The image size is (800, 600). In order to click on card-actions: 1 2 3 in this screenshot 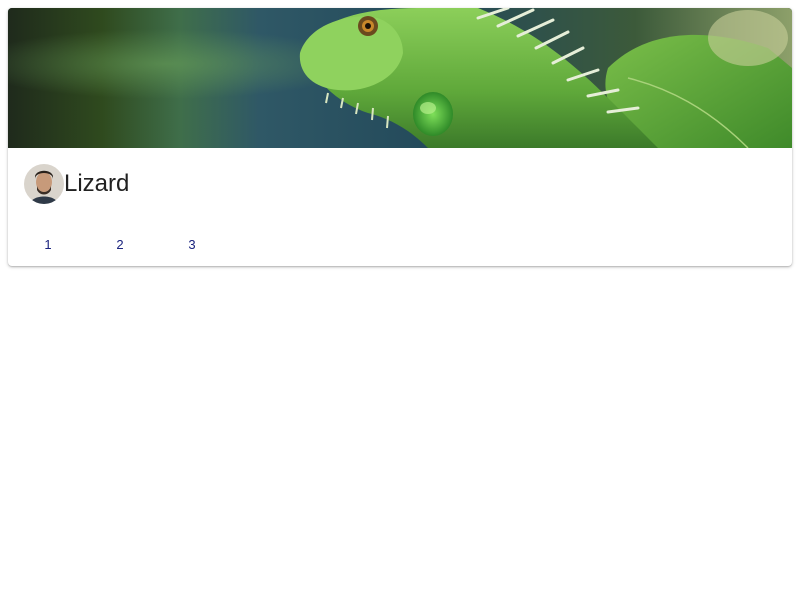, I will do `click(124, 244)`.